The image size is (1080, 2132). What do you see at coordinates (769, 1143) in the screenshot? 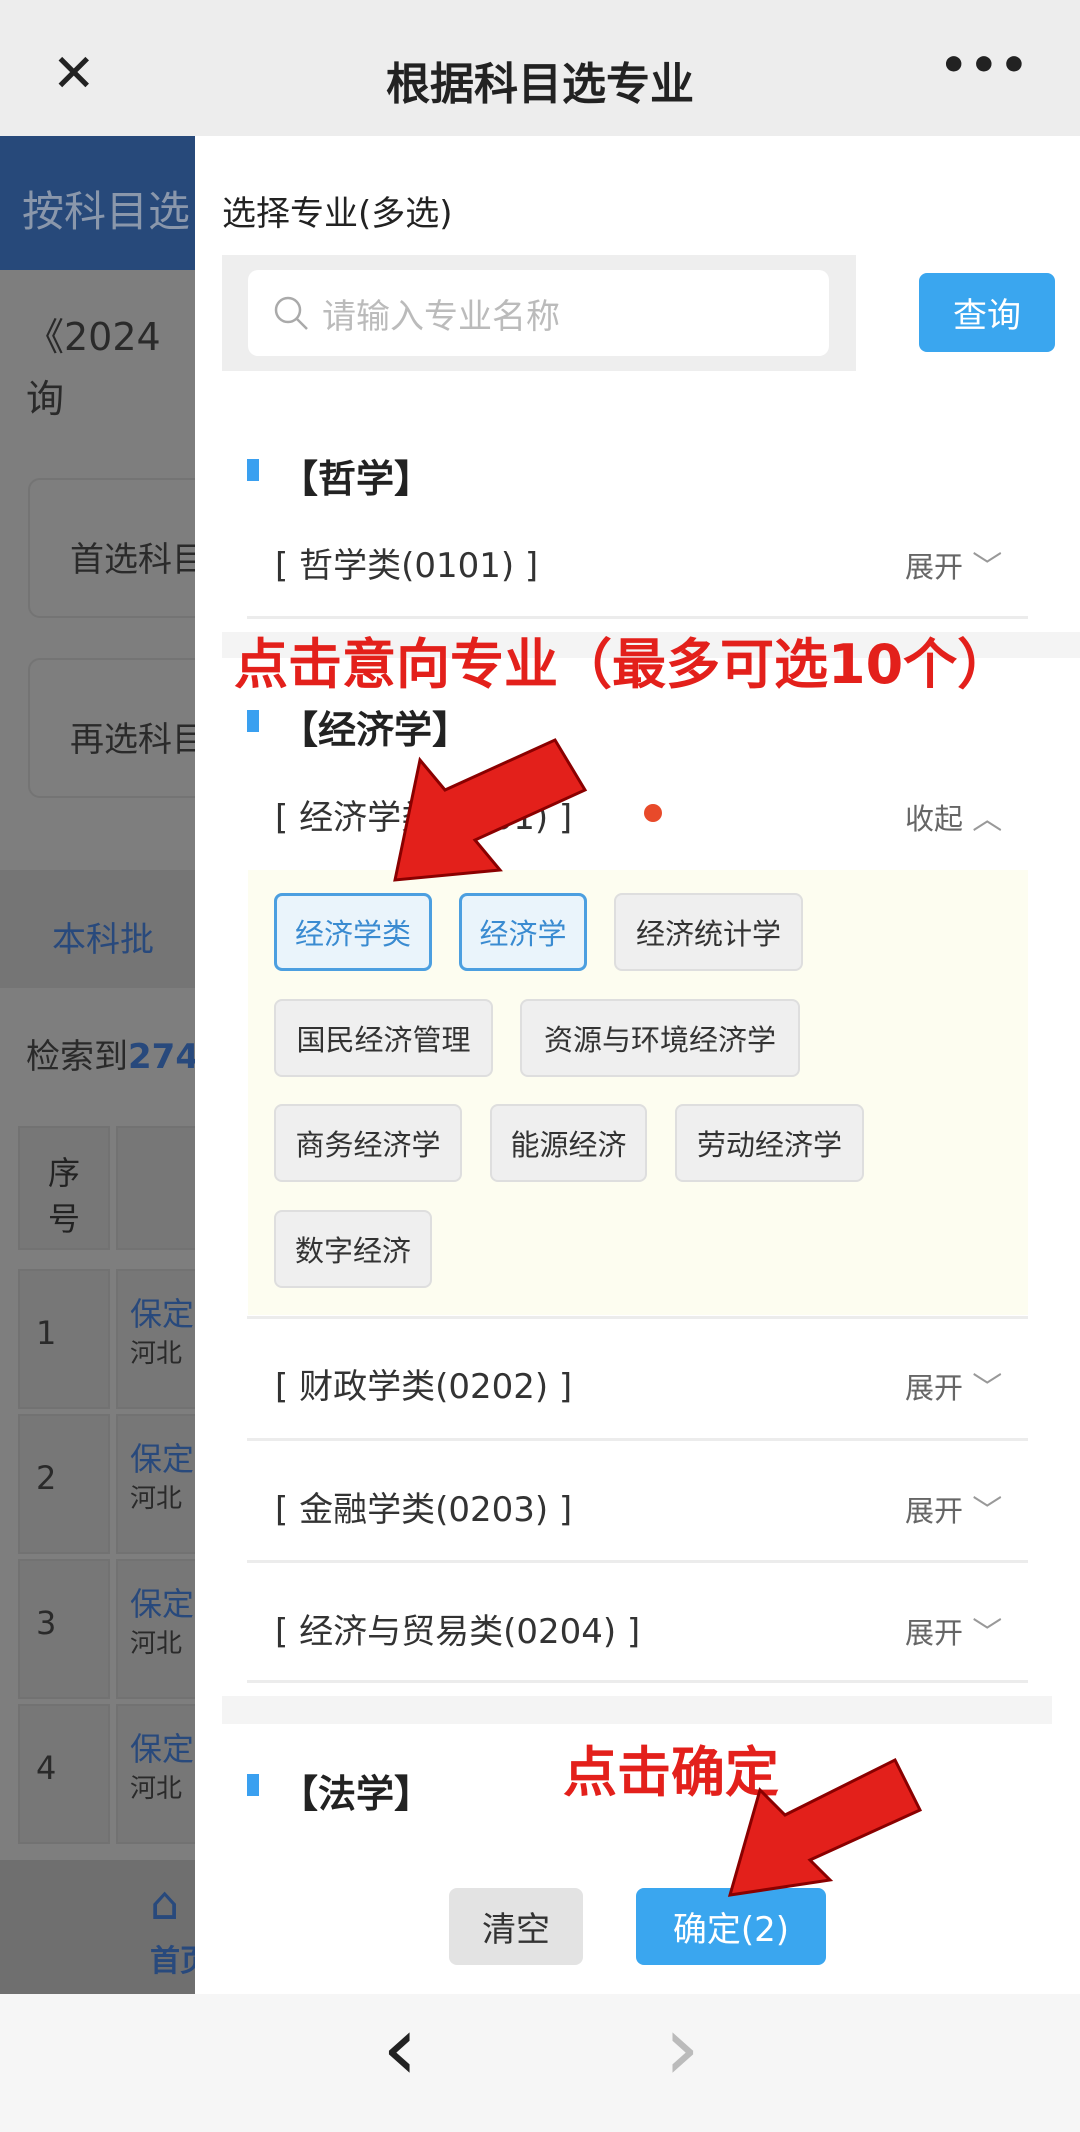
I see `major-chip: 劳动经济学` at bounding box center [769, 1143].